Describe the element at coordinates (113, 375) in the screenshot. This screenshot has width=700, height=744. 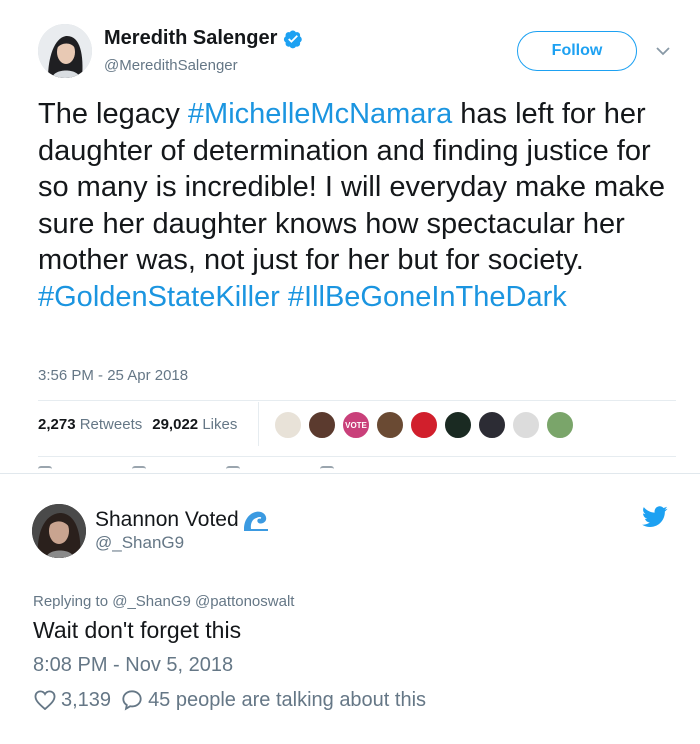
I see `tweet-timestamp: 3:56 PM - 25 Apr 2018` at that location.